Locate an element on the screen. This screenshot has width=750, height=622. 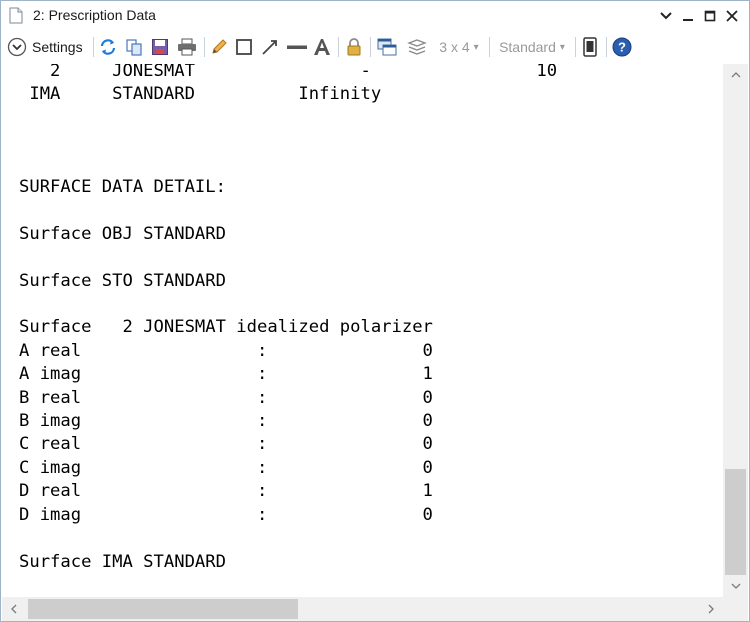
text-a-icon is located at coordinates (322, 47).